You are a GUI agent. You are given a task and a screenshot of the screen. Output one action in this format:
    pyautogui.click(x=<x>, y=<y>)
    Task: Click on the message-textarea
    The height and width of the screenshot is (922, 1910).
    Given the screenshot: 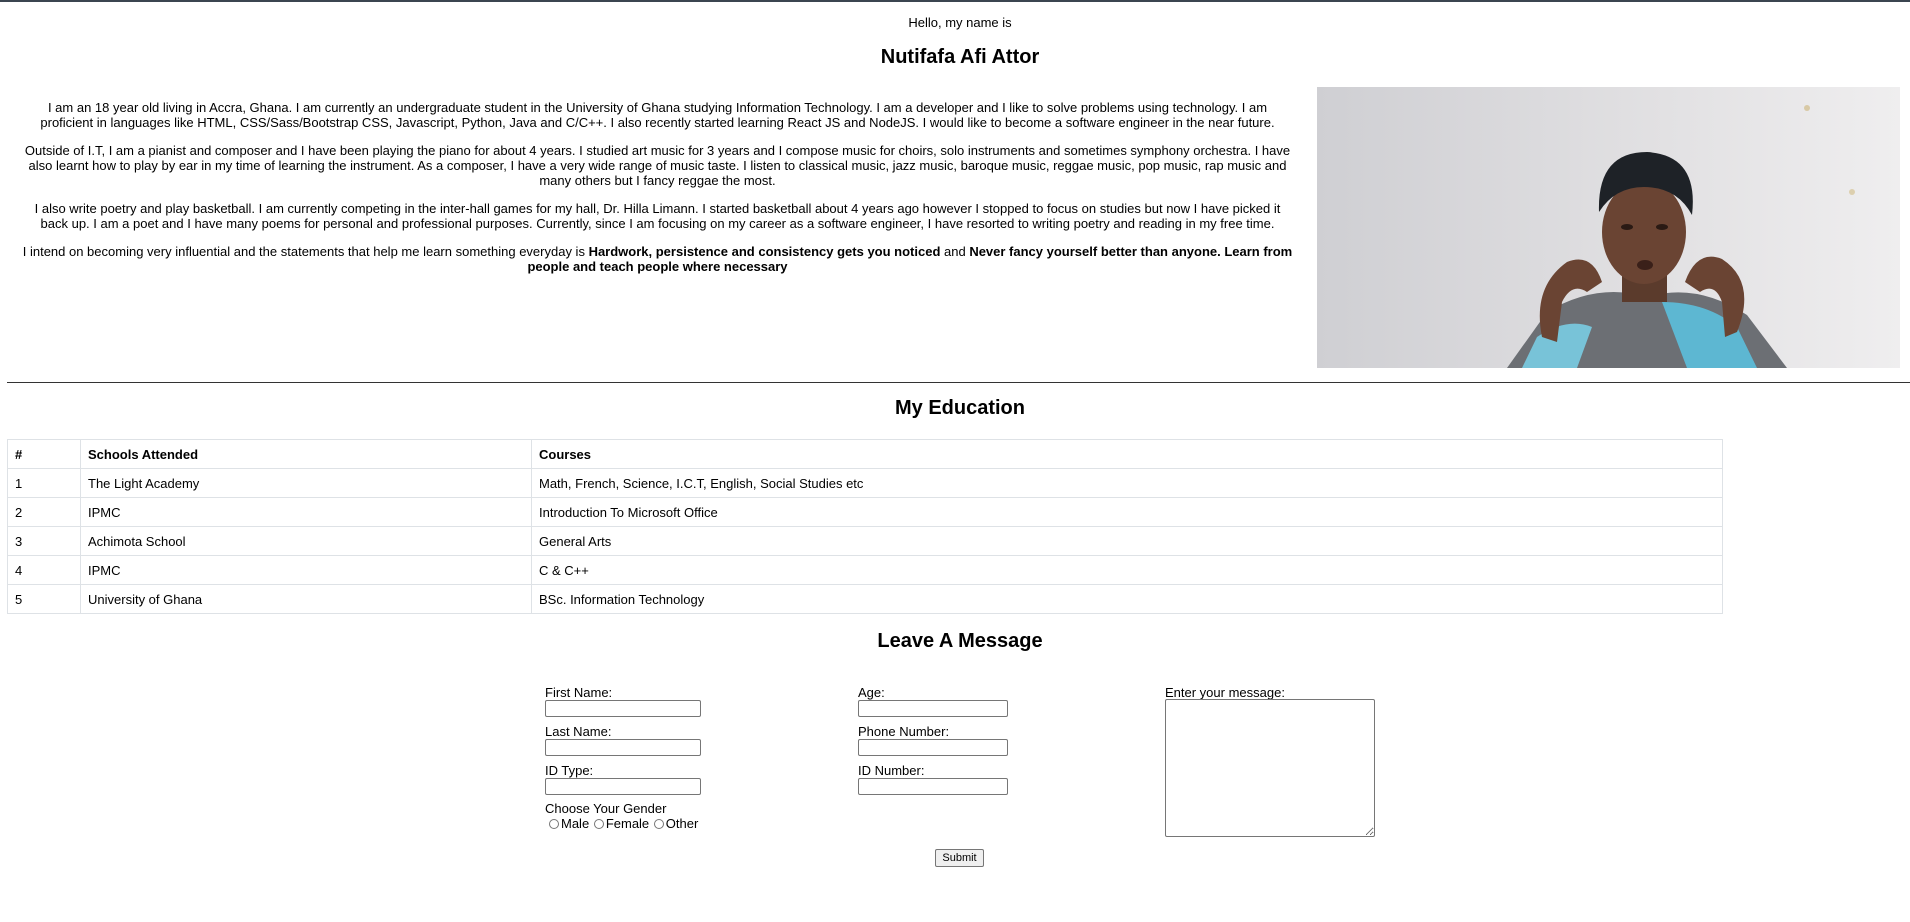 What is the action you would take?
    pyautogui.click(x=1270, y=768)
    